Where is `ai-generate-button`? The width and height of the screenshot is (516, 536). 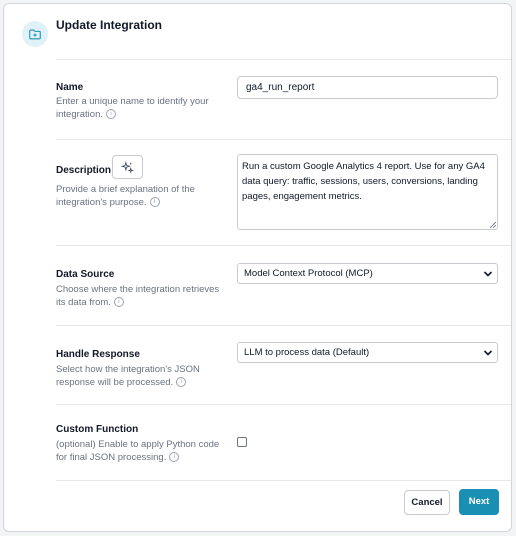 ai-generate-button is located at coordinates (127, 167).